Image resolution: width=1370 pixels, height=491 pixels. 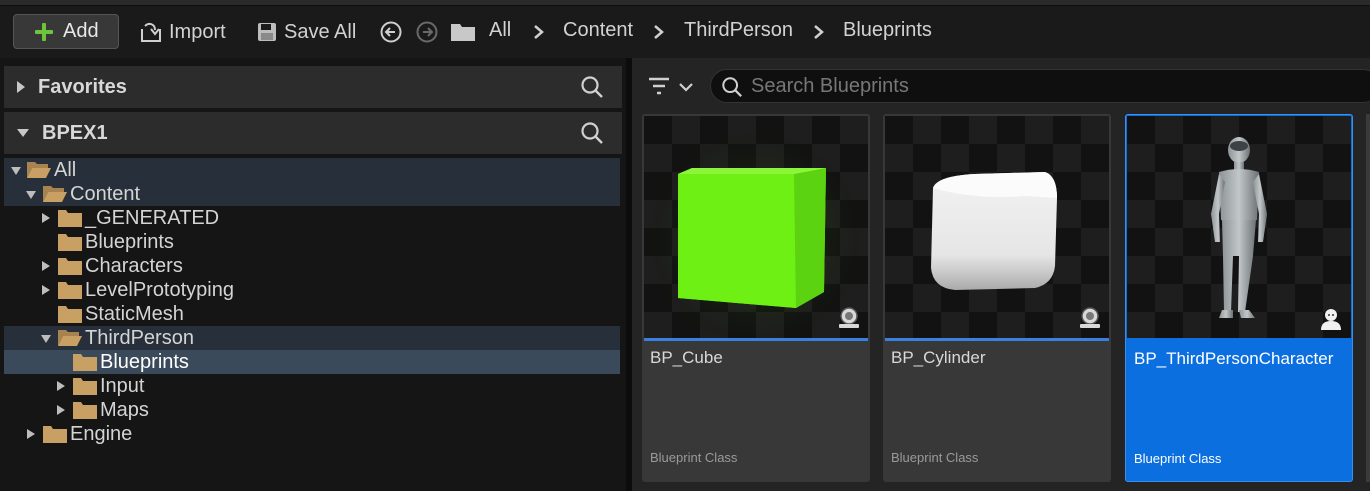 I want to click on tree-item-input: Input, so click(x=312, y=386).